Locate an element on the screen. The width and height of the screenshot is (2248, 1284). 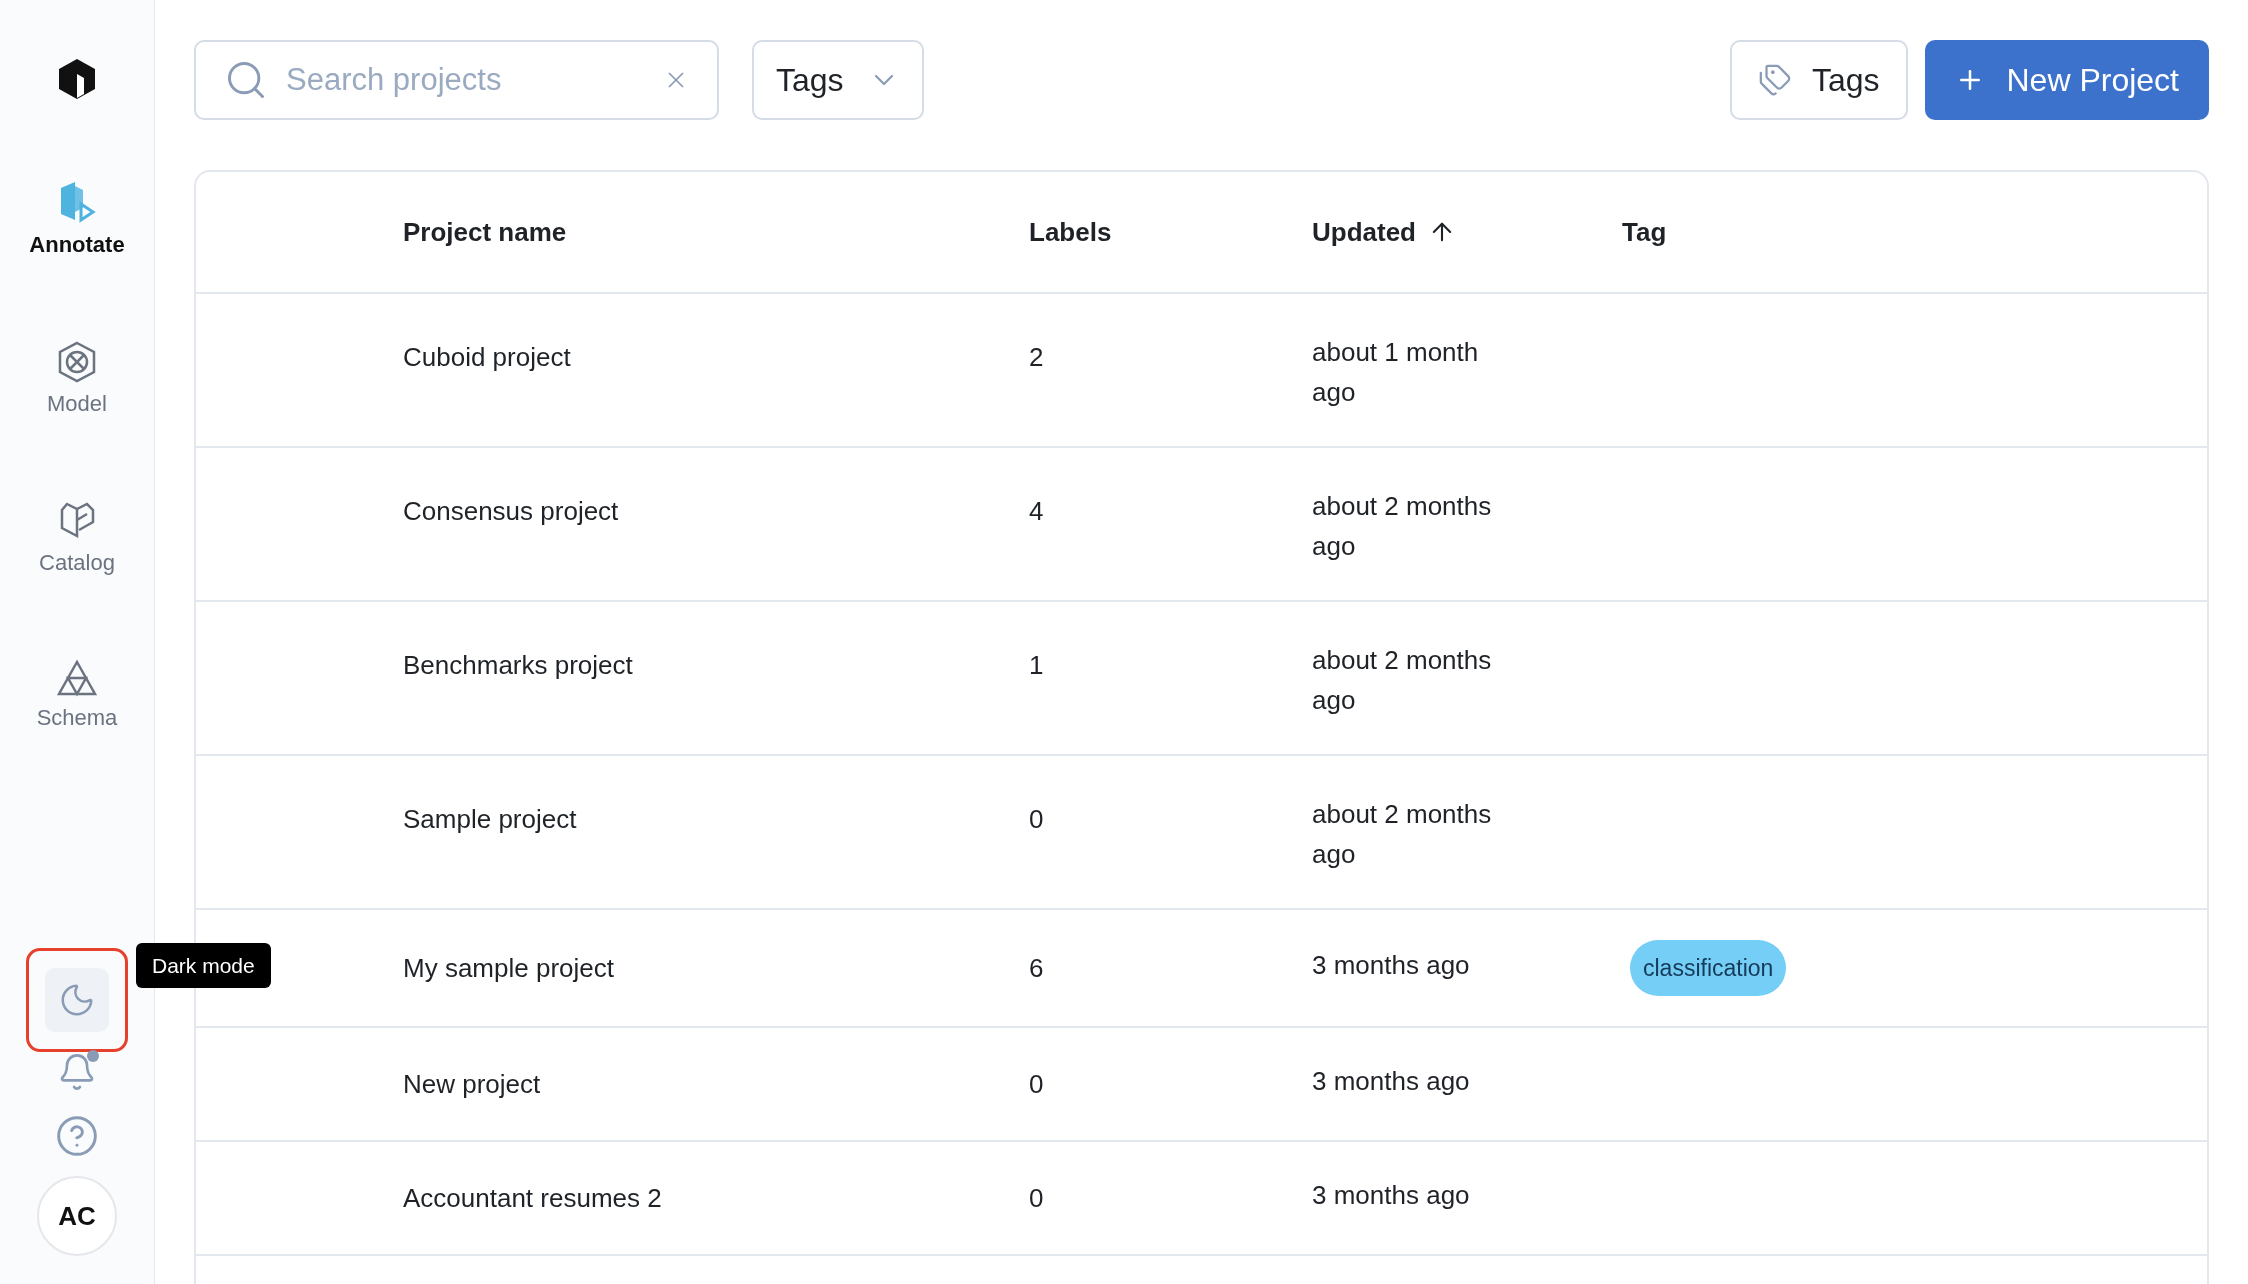
tag-chip: classification is located at coordinates (1708, 968).